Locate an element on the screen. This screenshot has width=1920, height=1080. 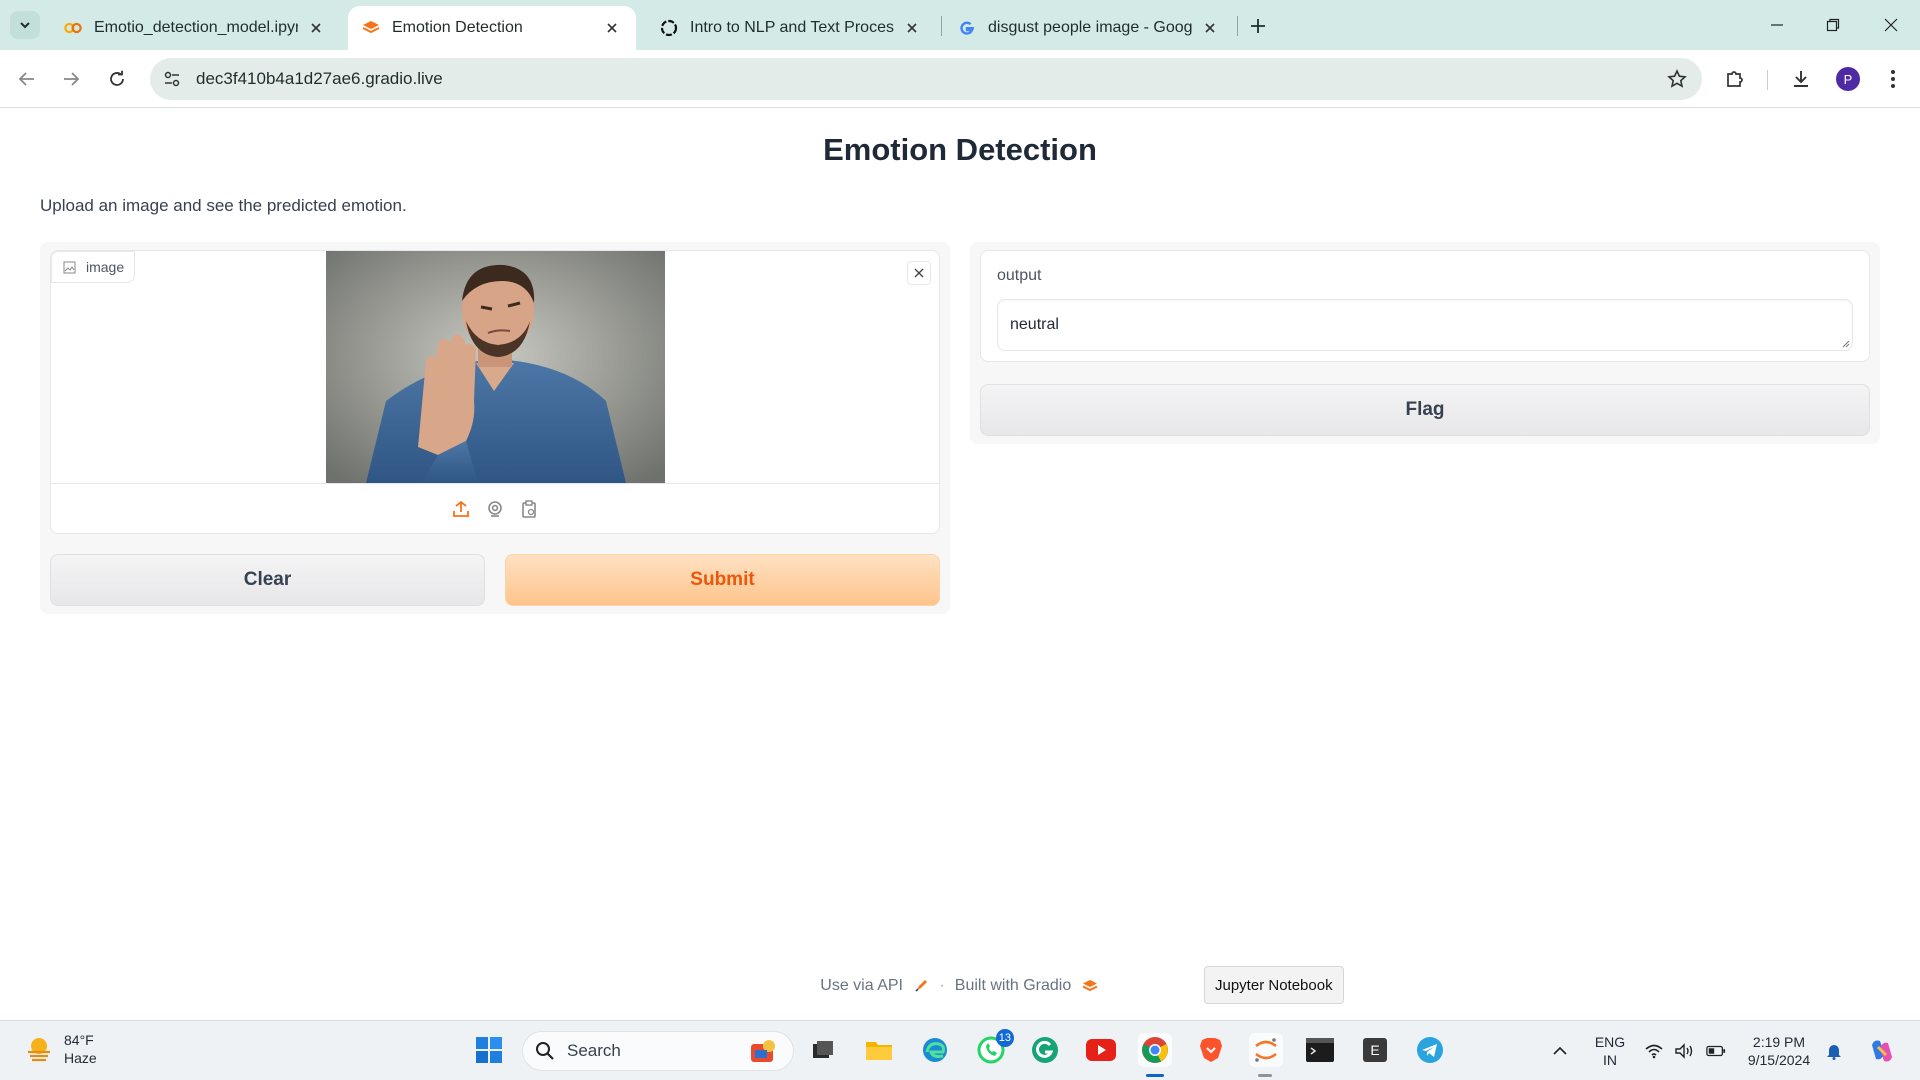
brave-app is located at coordinates (1211, 1050).